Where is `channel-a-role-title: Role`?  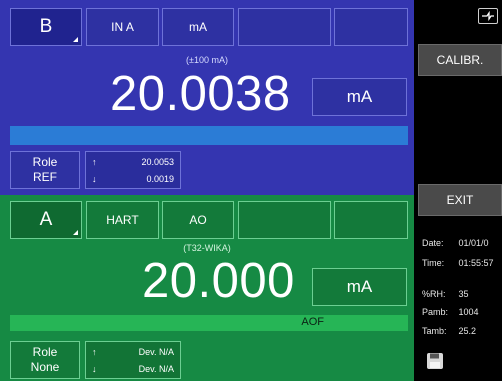
channel-a-role-title: Role is located at coordinates (45, 352).